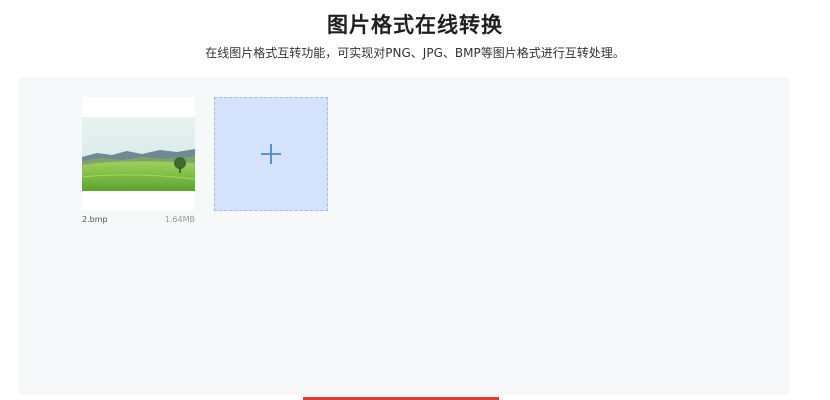 Image resolution: width=830 pixels, height=400 pixels. What do you see at coordinates (415, 53) in the screenshot?
I see `page-subtitle: 在线图片格式互转功能，可实现对PNG、JPG、BMP等图片格式进行互转处理。` at bounding box center [415, 53].